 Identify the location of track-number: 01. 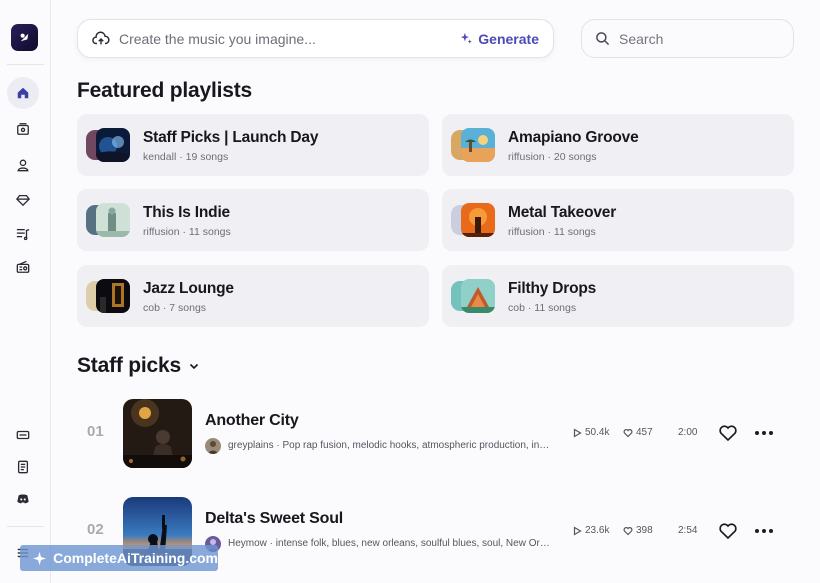
(95, 431).